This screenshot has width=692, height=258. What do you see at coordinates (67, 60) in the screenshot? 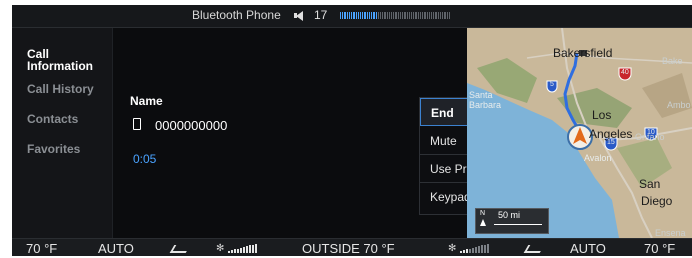
I see `sidebar-item-call-information: Call Information` at bounding box center [67, 60].